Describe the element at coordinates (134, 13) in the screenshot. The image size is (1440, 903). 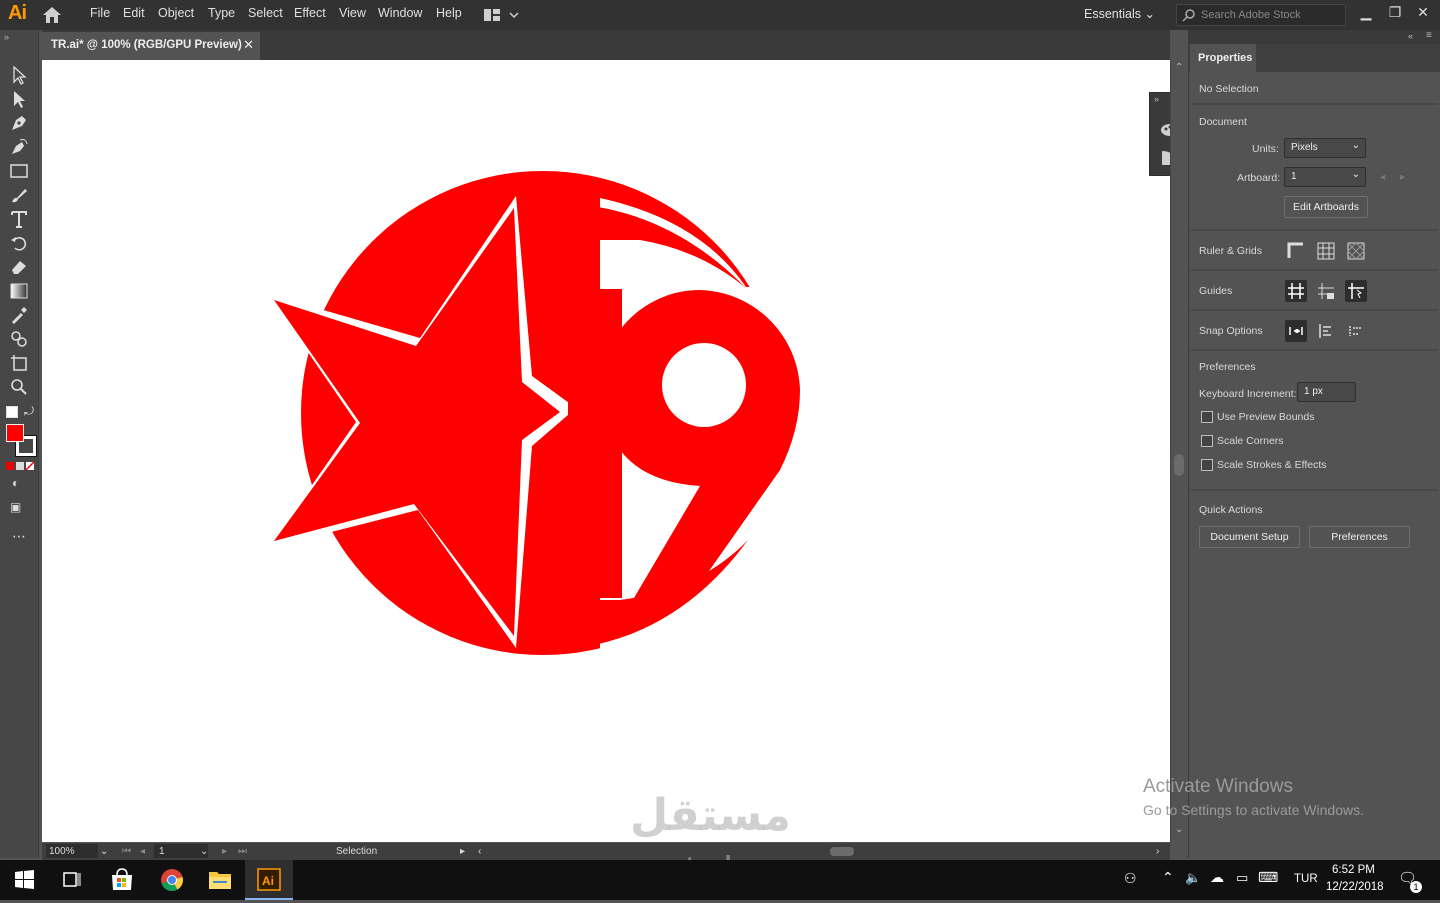
I see `menu-edit: Edit` at that location.